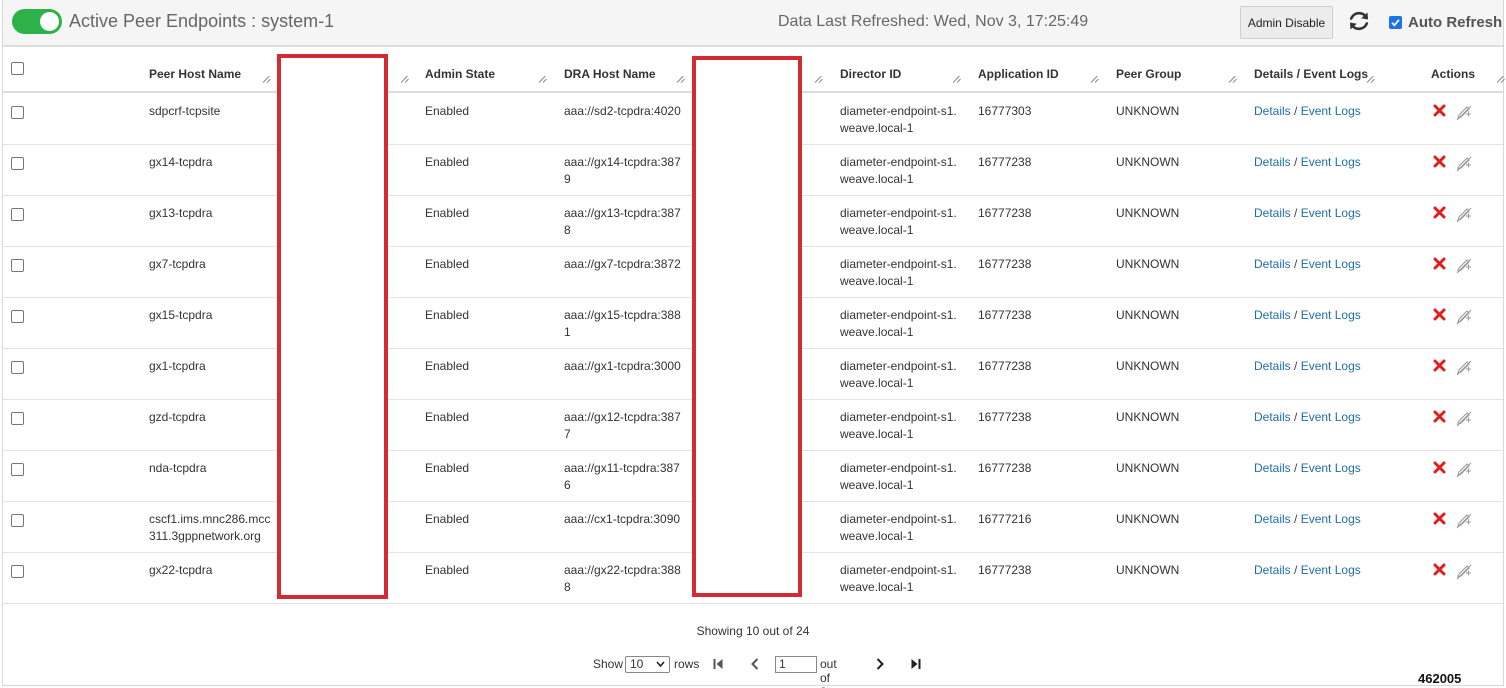 Image resolution: width=1506 pixels, height=688 pixels. I want to click on page-number-input: 1, so click(796, 664).